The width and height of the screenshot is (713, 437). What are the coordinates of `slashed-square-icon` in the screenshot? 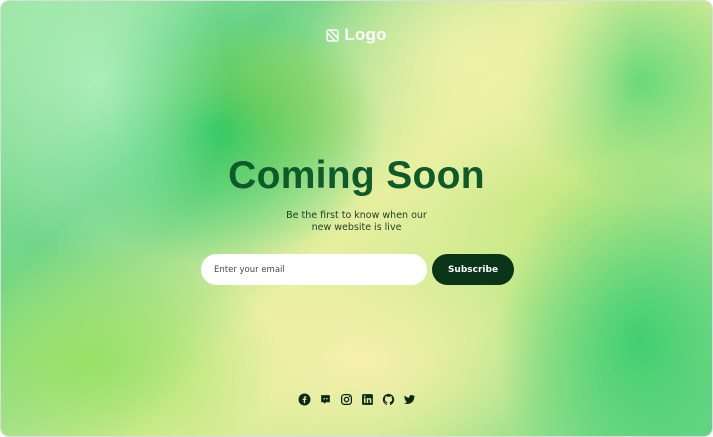 It's located at (332, 35).